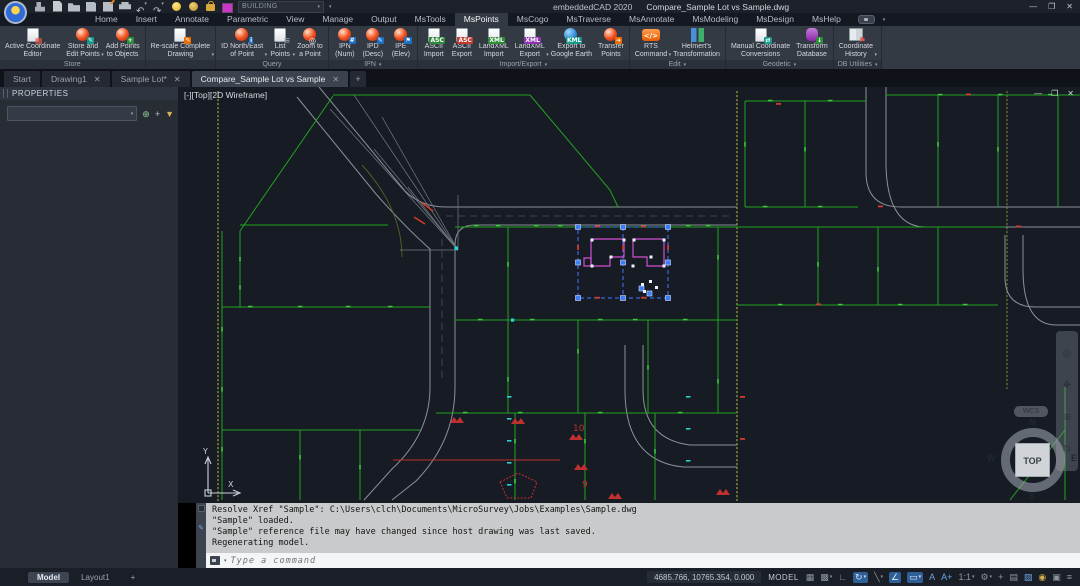  I want to click on grid-toggle-icon: ▦▾, so click(810, 577).